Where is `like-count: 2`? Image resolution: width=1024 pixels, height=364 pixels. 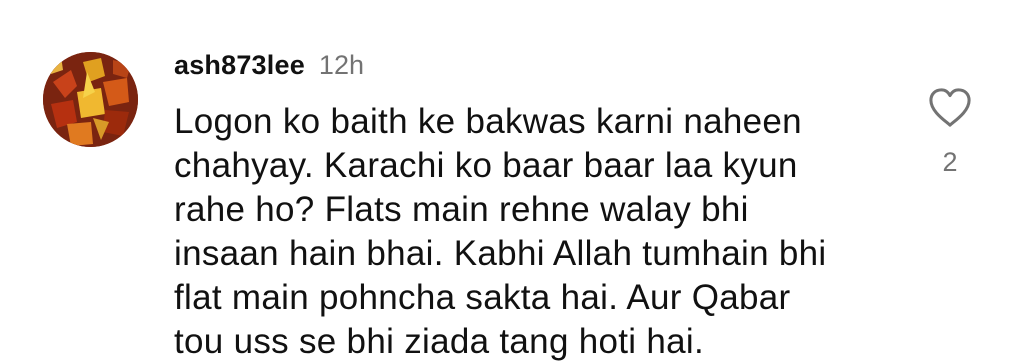
like-count: 2 is located at coordinates (949, 162).